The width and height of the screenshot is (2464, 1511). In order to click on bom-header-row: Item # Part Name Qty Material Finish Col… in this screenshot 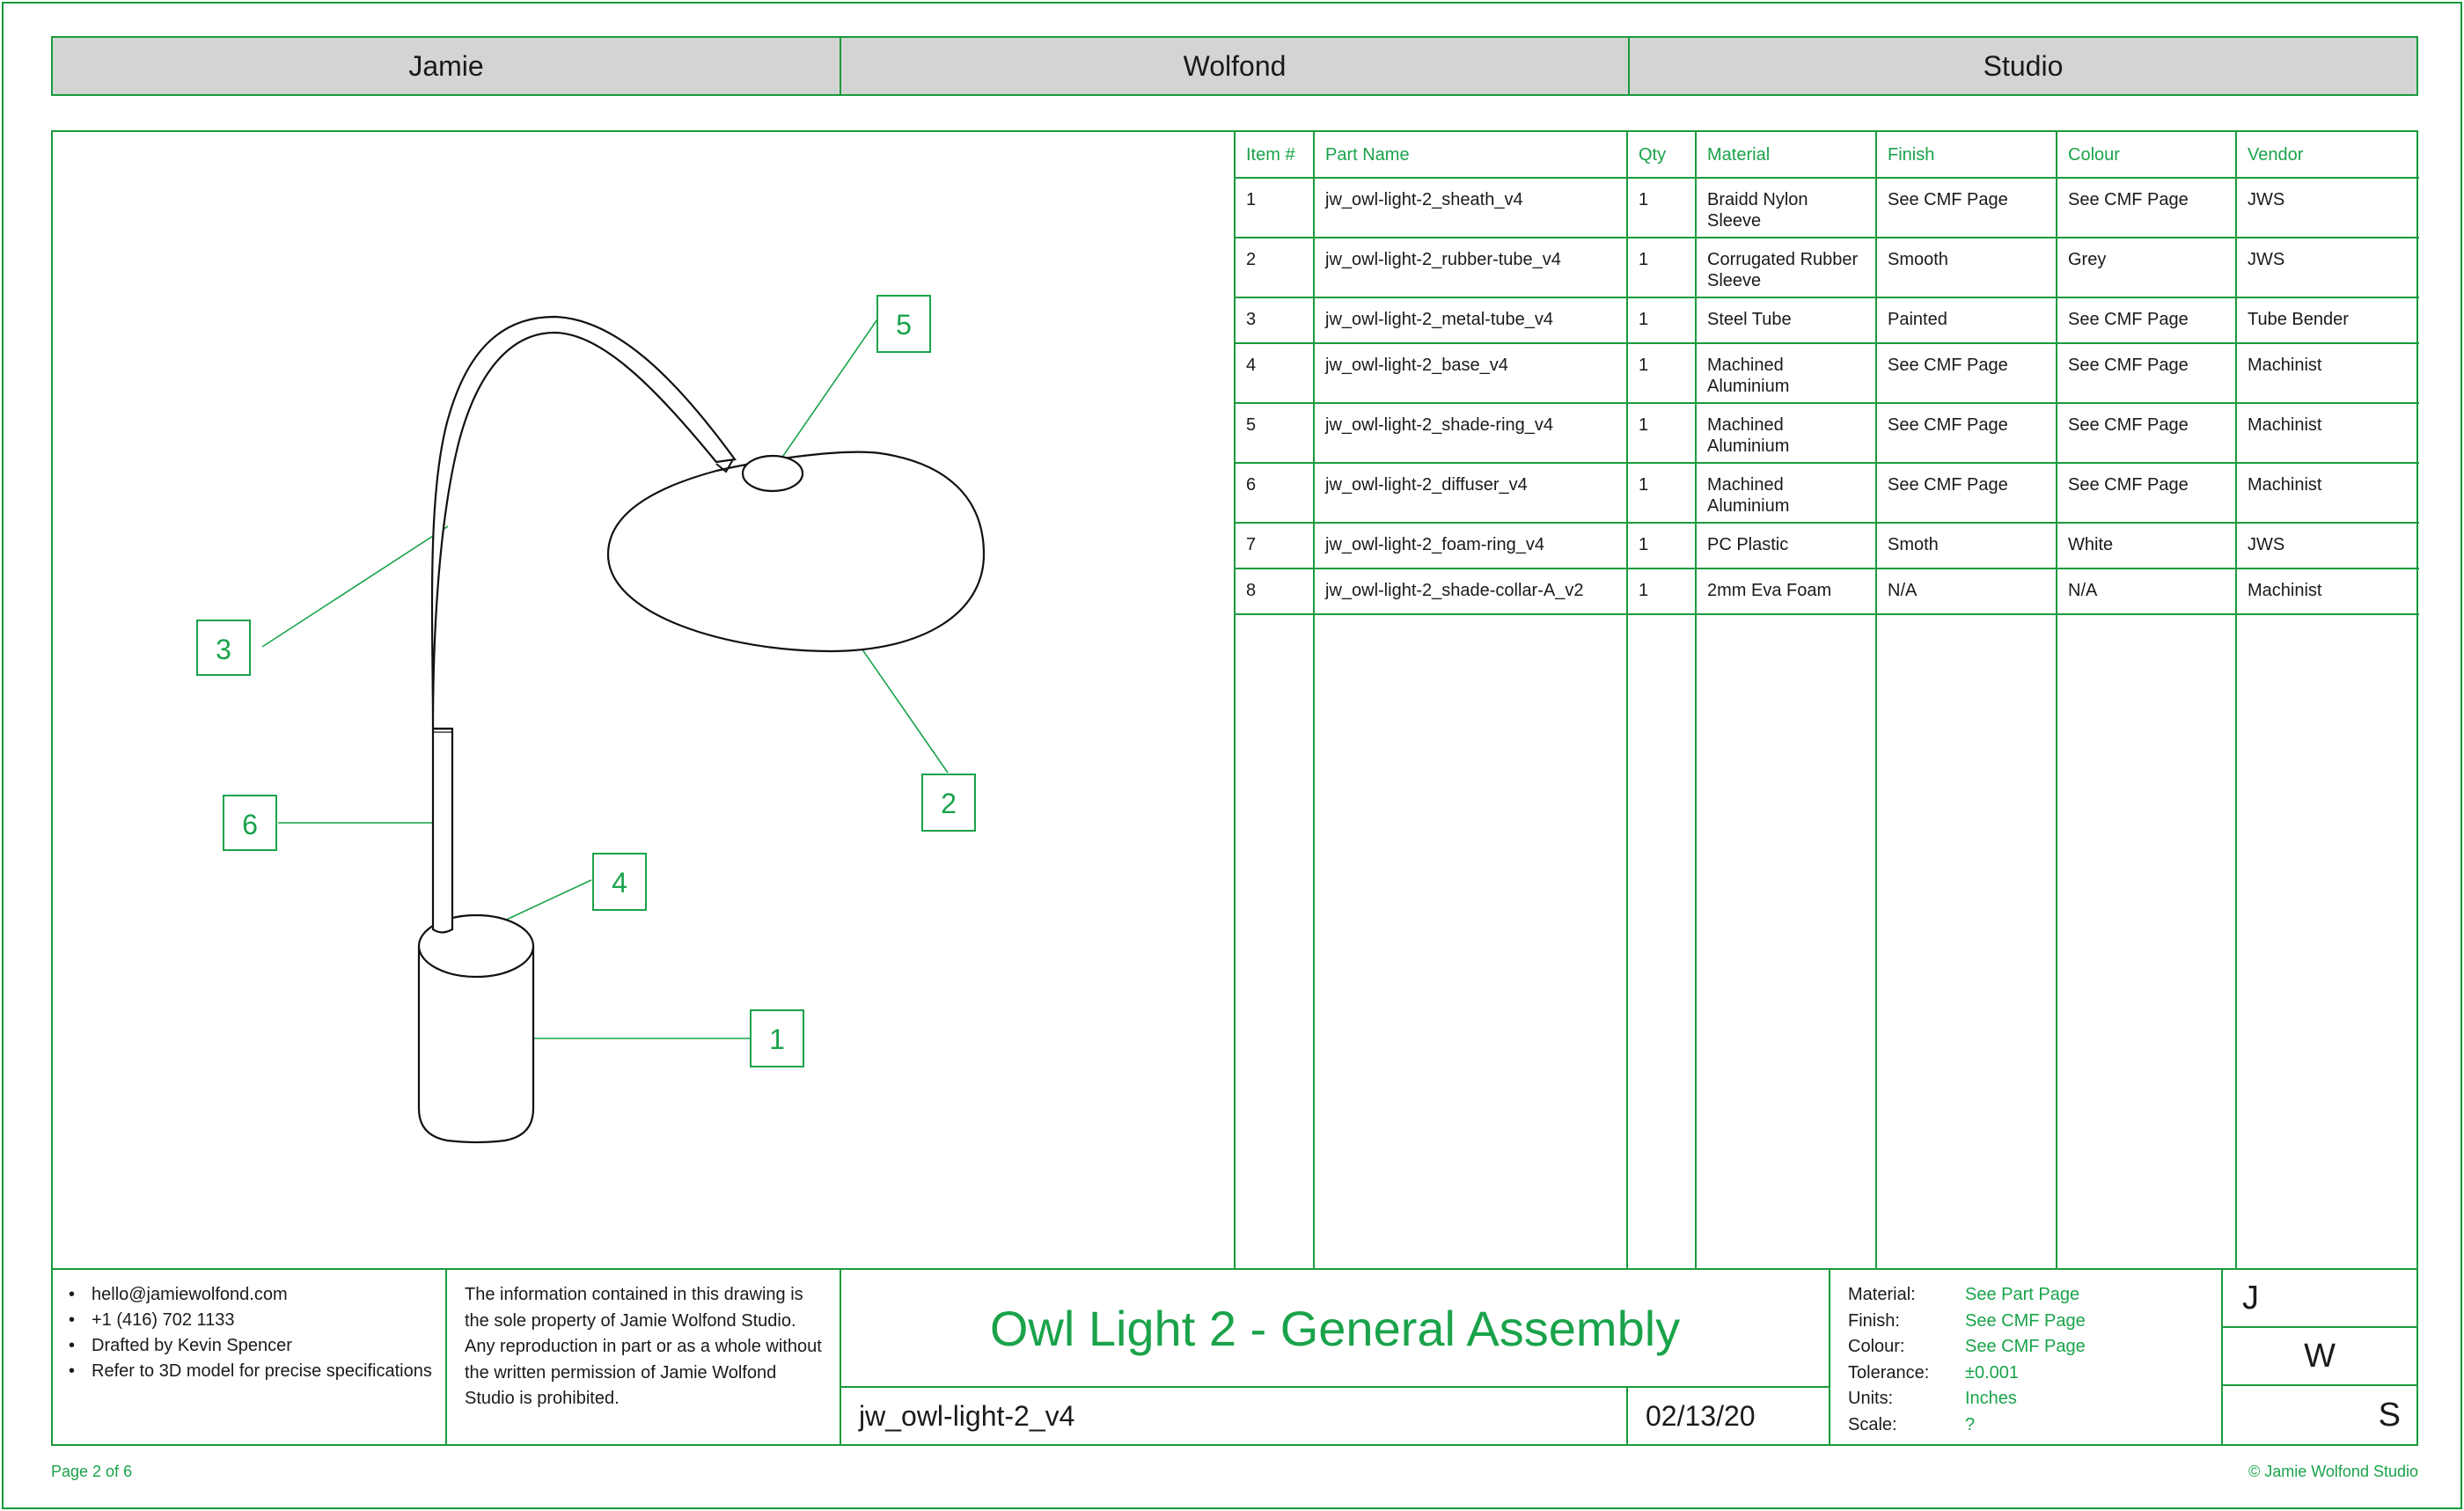, I will do `click(1827, 155)`.